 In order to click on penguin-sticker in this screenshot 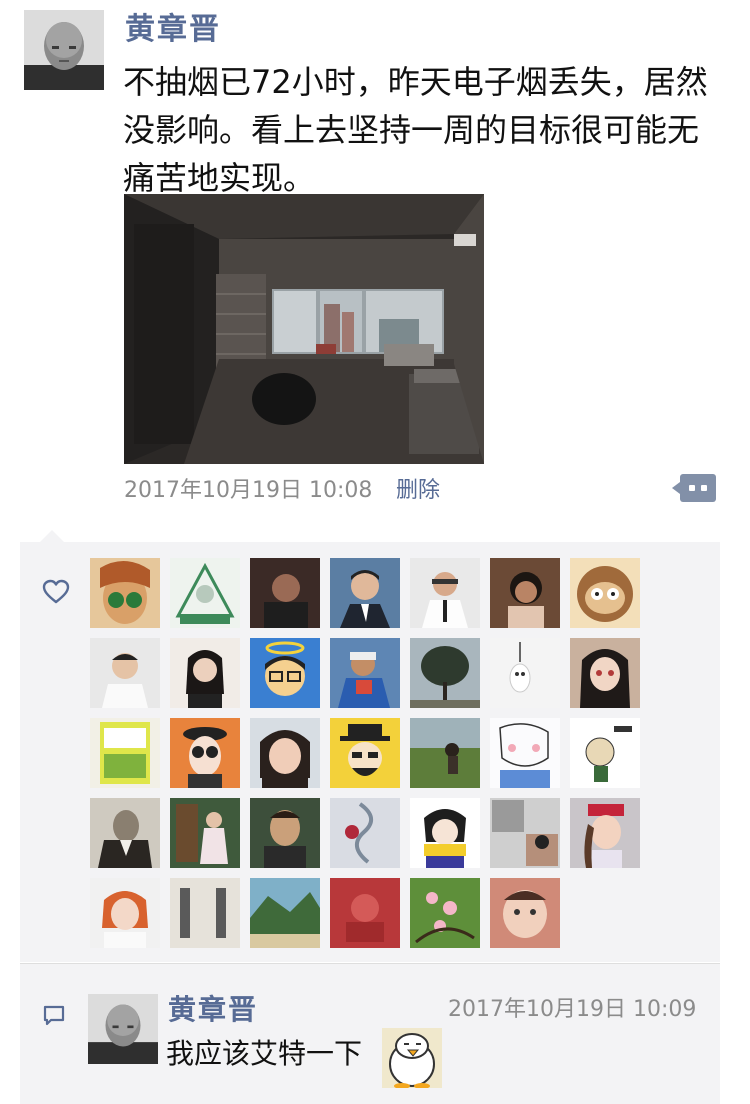, I will do `click(412, 1058)`.